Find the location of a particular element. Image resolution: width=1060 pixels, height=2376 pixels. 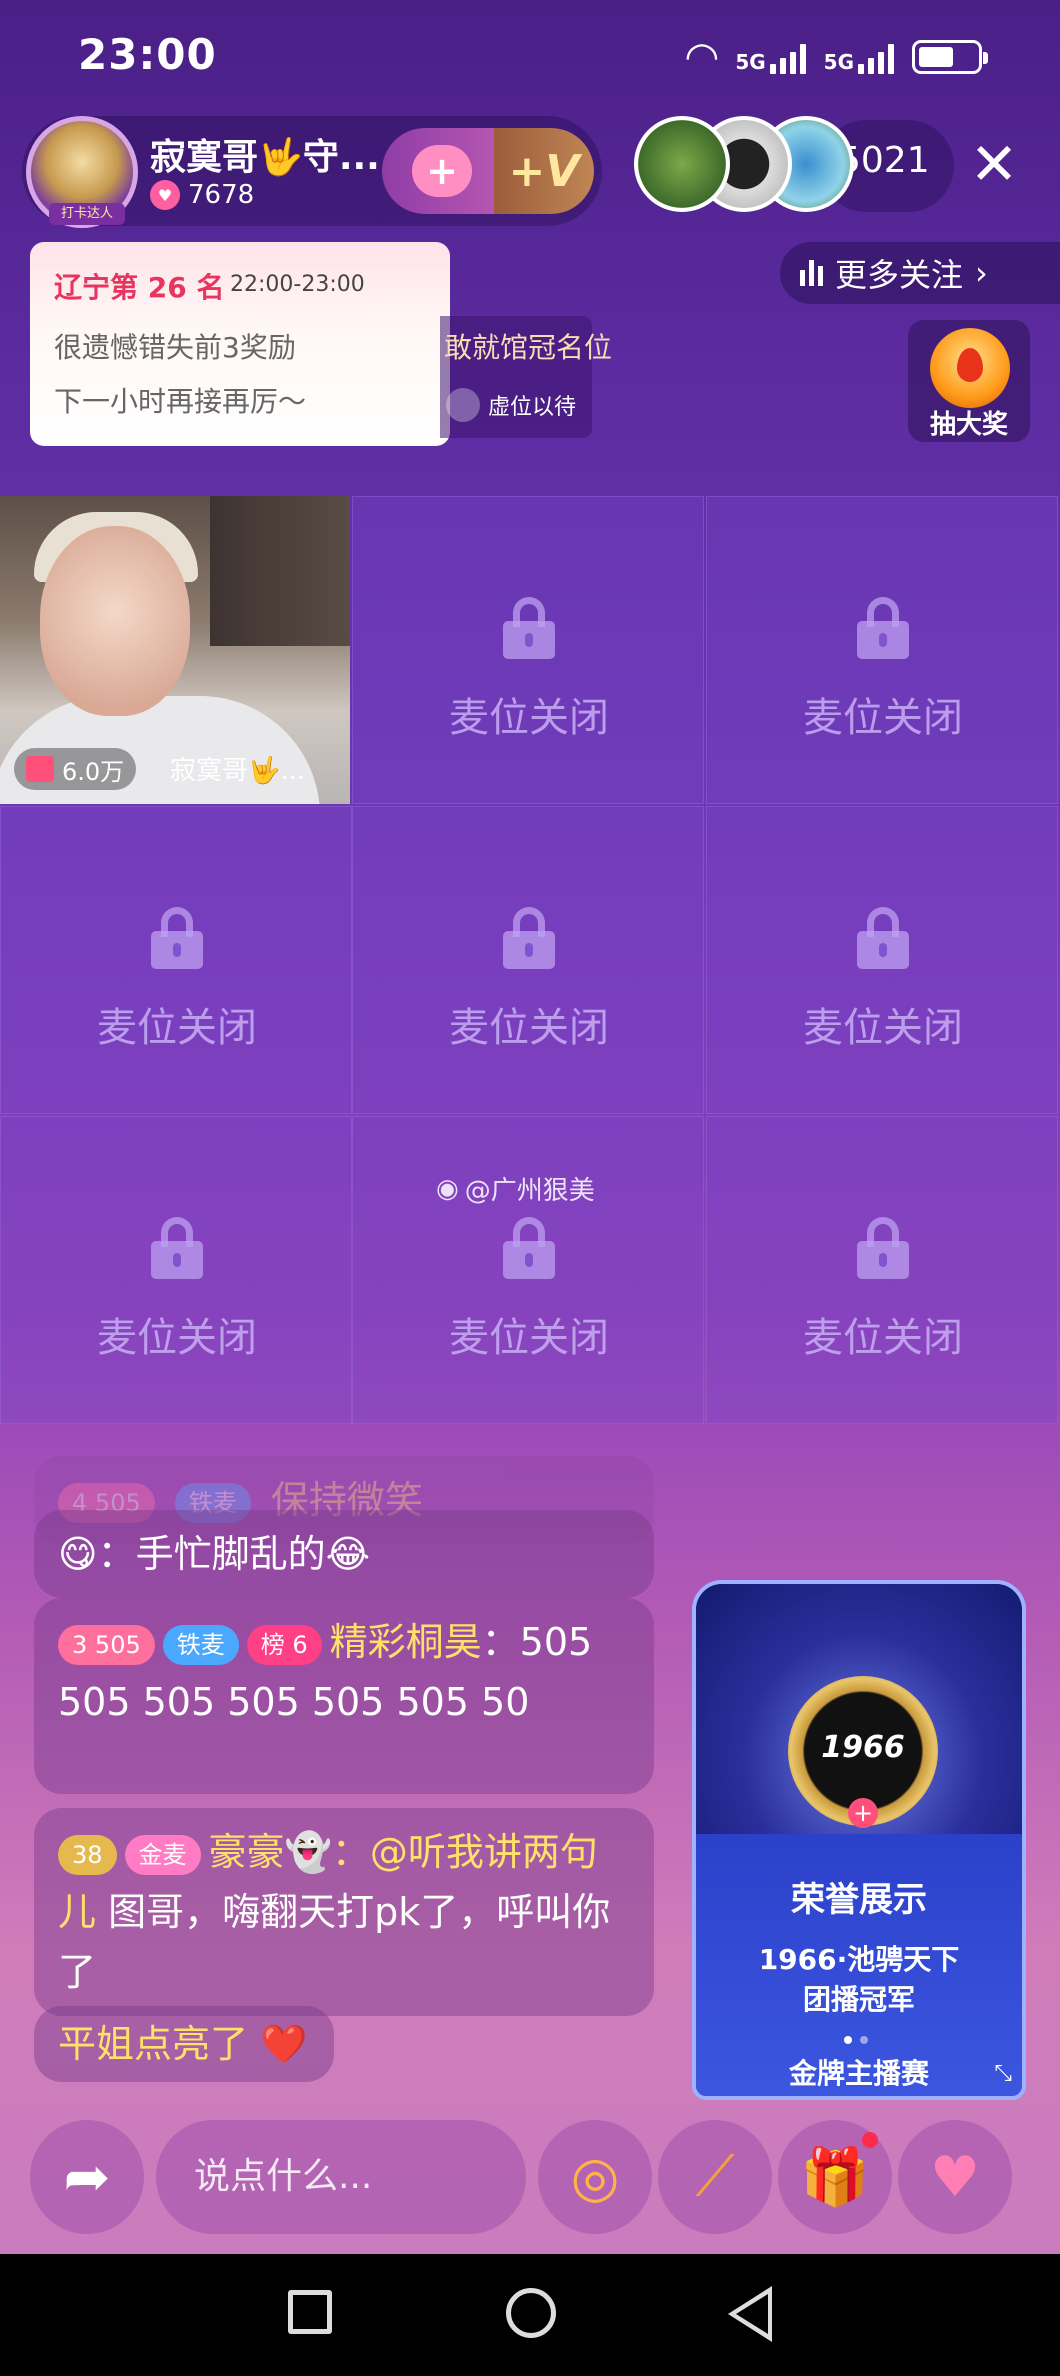

mic-seat-5: 麦位关闭 is located at coordinates (528, 960).